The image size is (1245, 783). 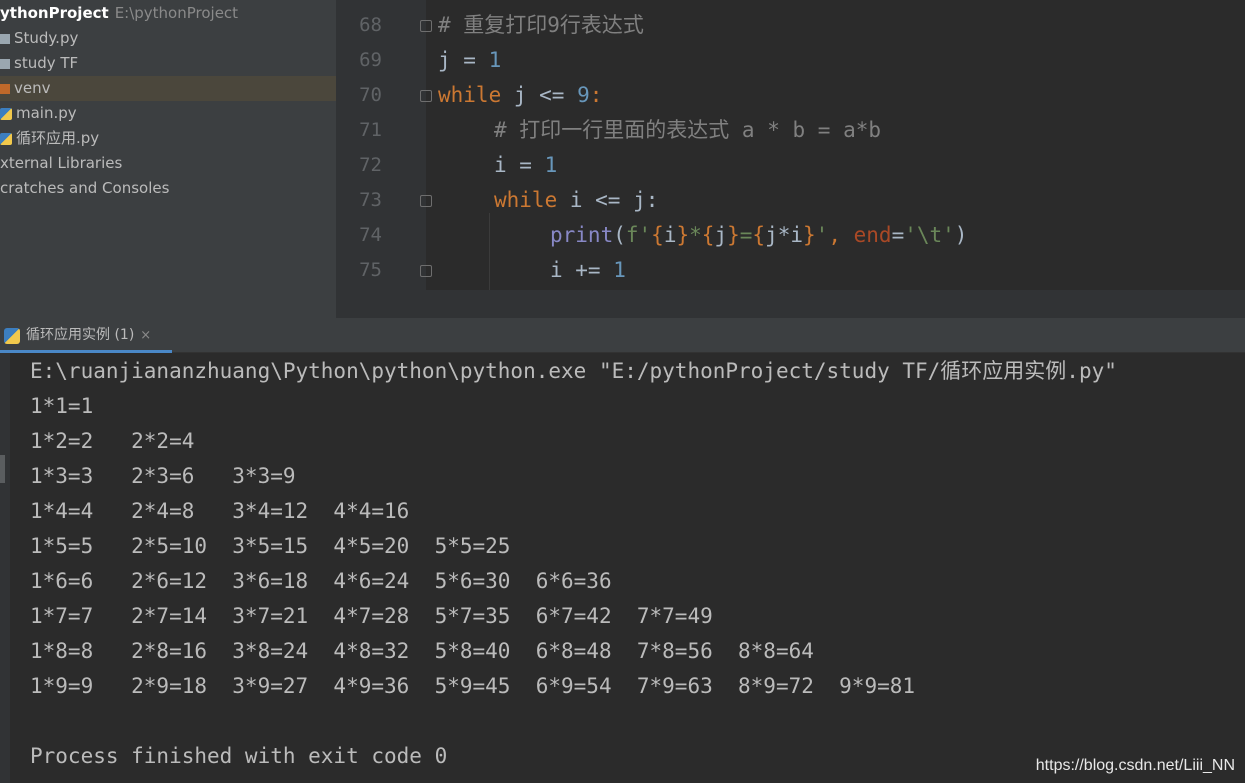 What do you see at coordinates (1135, 765) in the screenshot?
I see `watermark-url: https://blog.csdn.net/Liii_NN` at bounding box center [1135, 765].